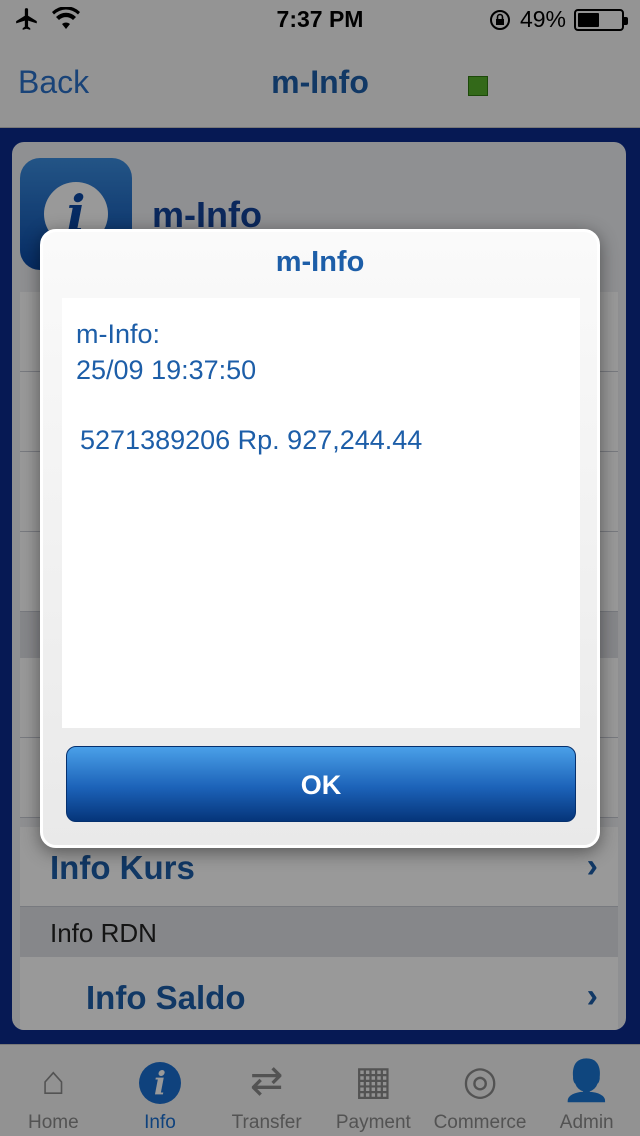 Image resolution: width=640 pixels, height=1136 pixels. What do you see at coordinates (251, 440) in the screenshot?
I see `message-balance: 5271389206 Rp. 927,244.44` at bounding box center [251, 440].